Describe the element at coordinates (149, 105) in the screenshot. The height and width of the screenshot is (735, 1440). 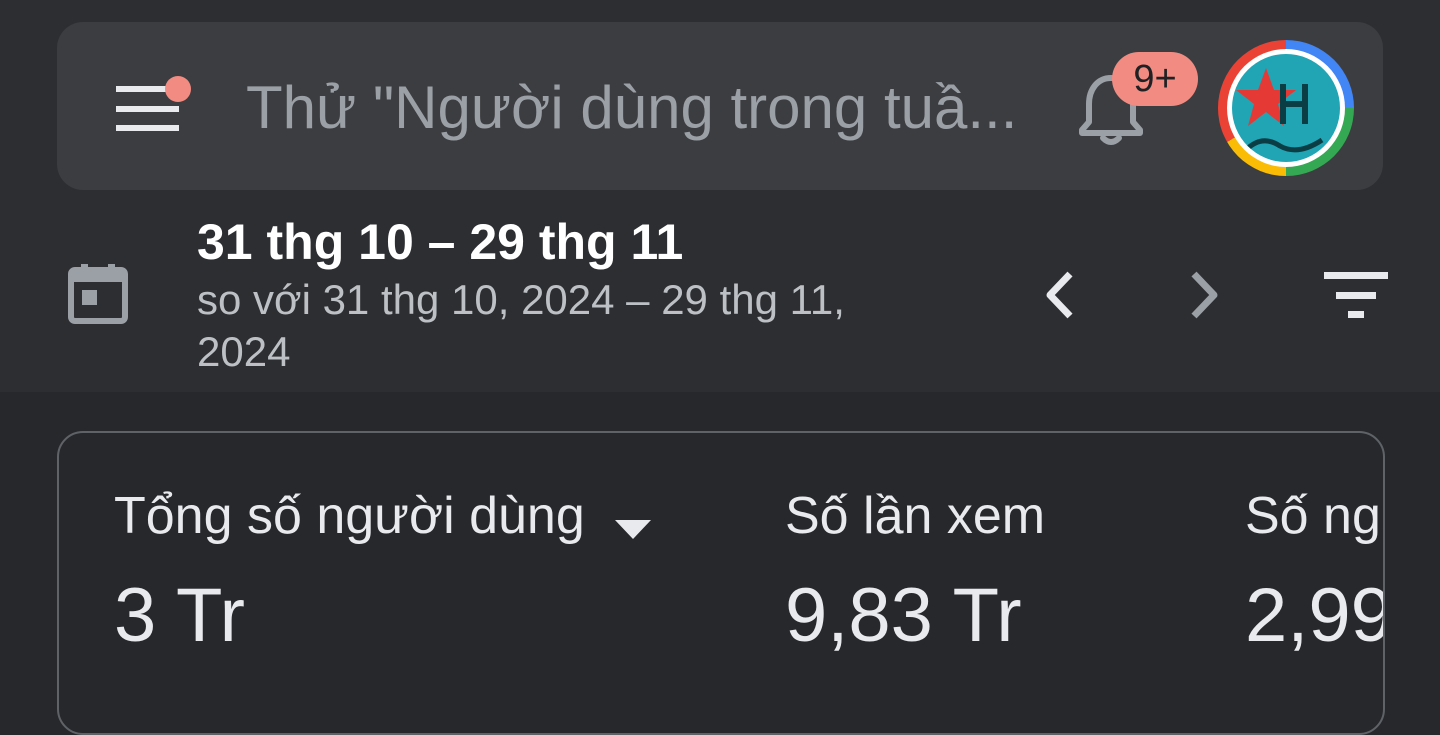
I see `menu-button` at that location.